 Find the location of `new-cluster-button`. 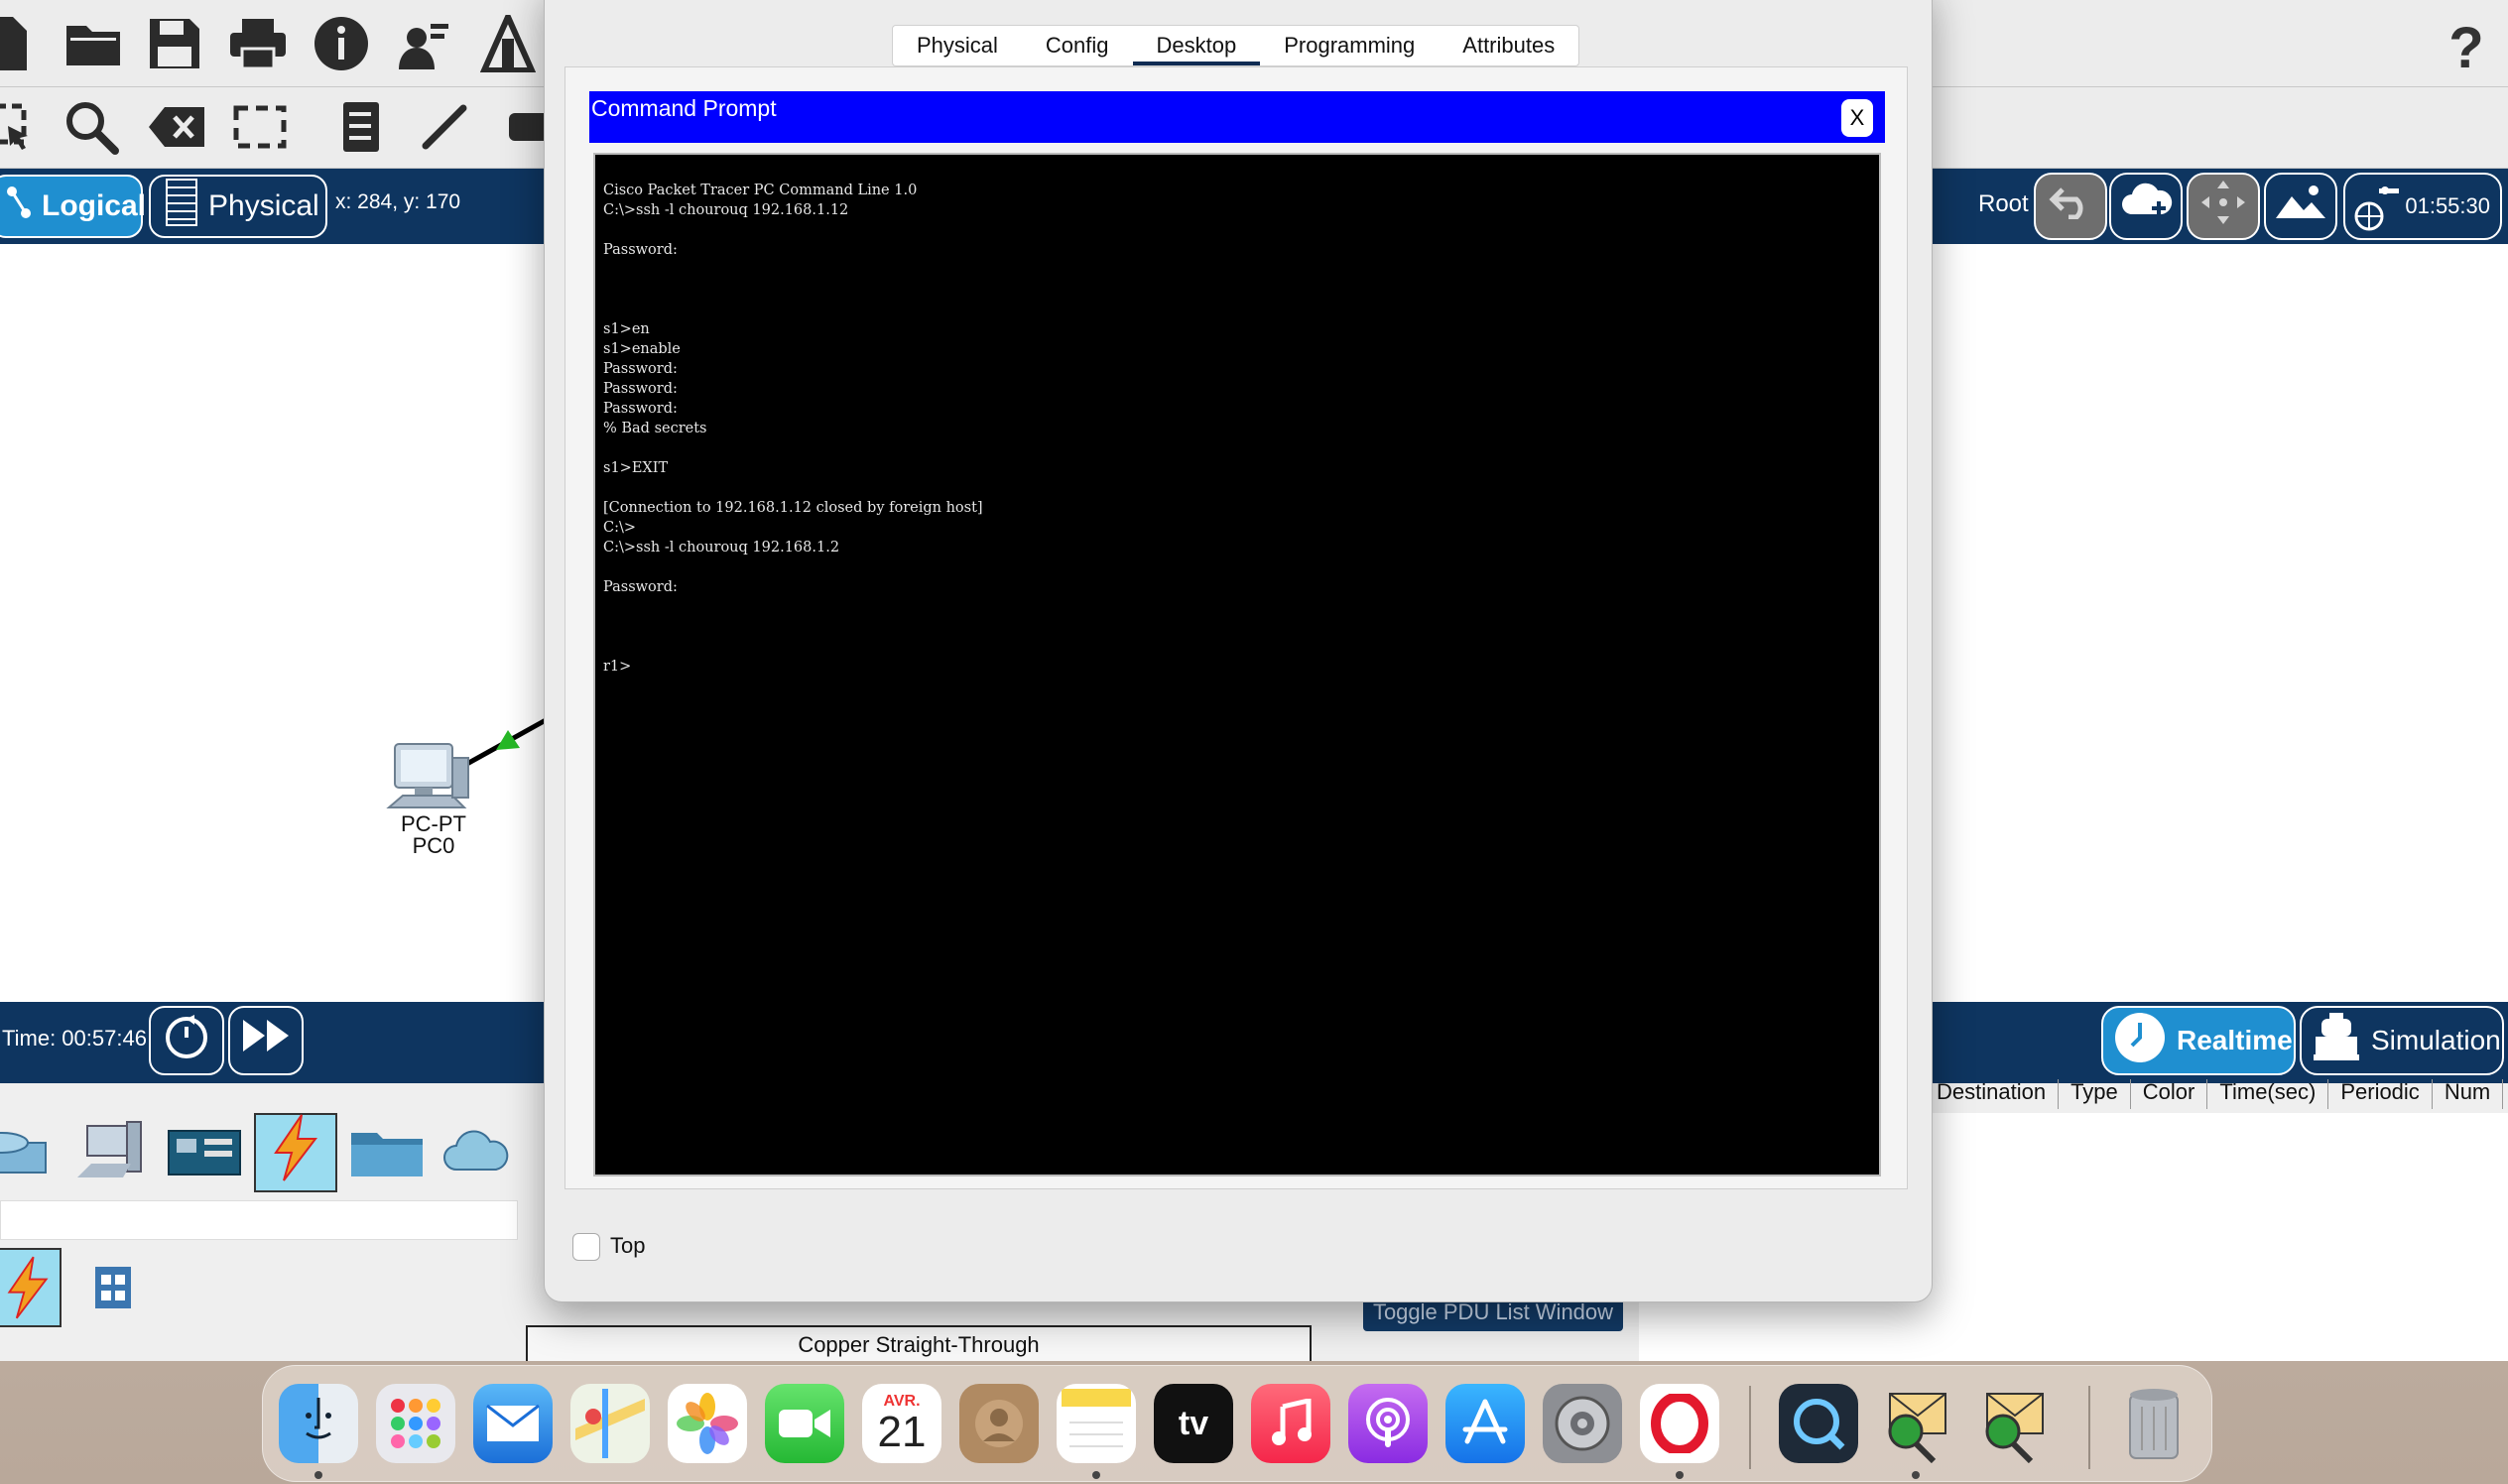

new-cluster-button is located at coordinates (2146, 206).